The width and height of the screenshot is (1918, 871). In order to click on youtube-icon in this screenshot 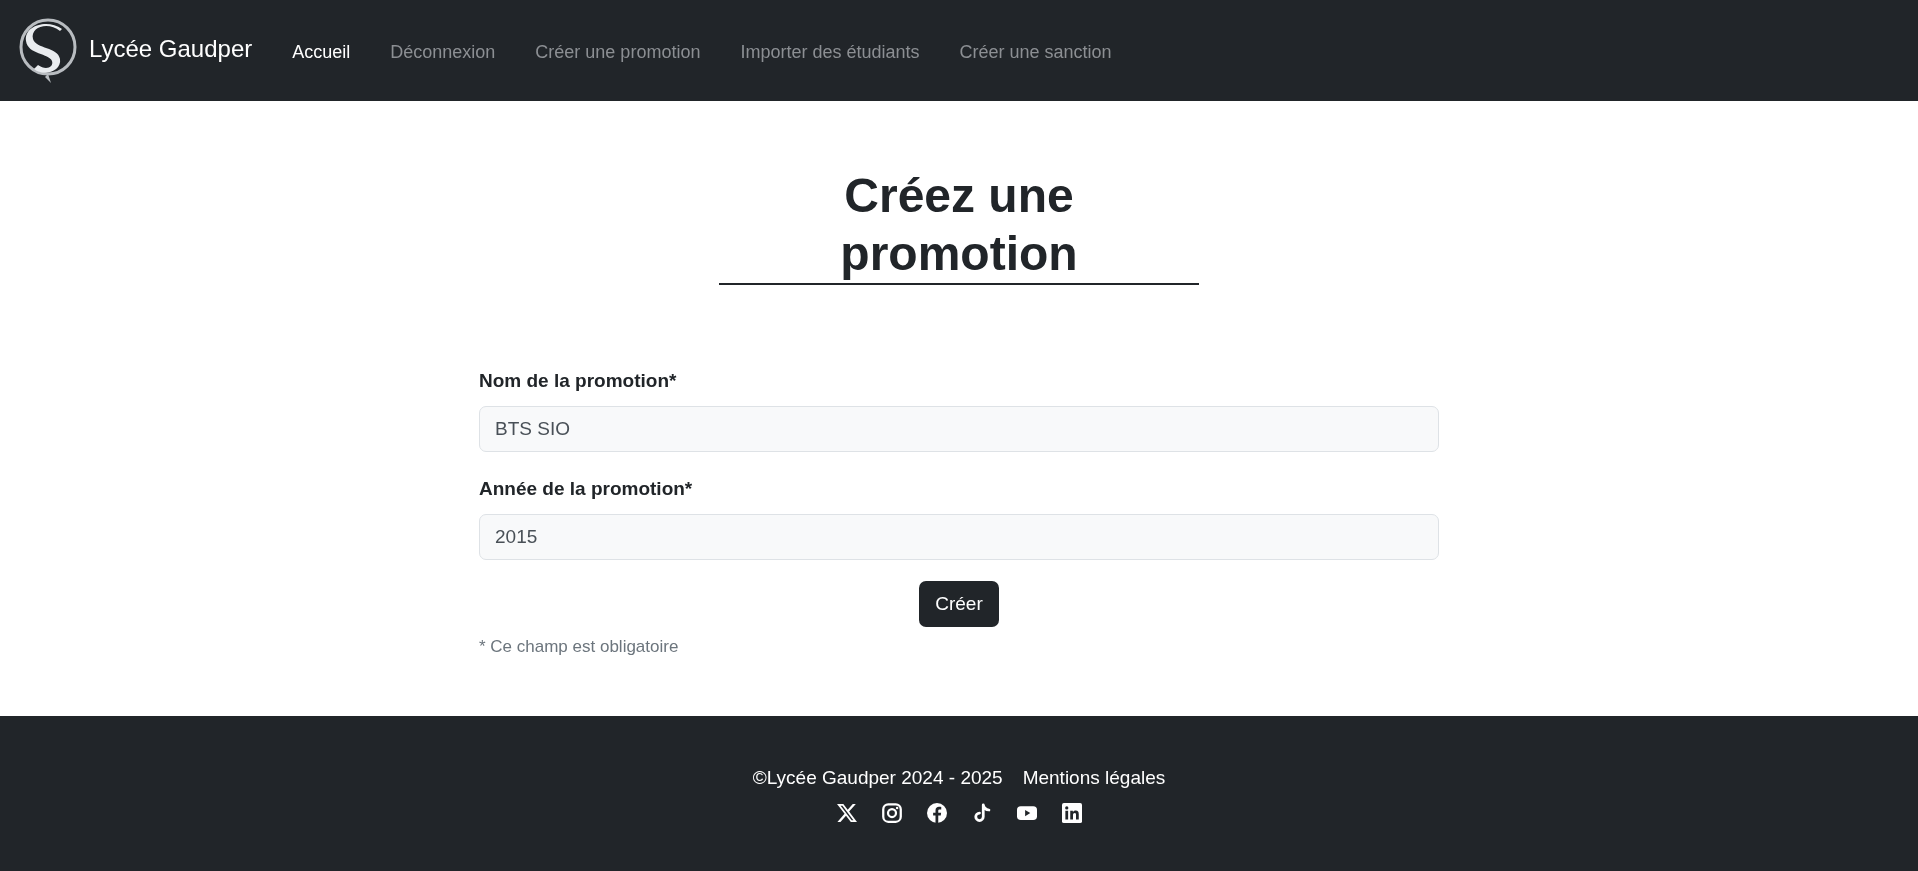, I will do `click(1026, 813)`.